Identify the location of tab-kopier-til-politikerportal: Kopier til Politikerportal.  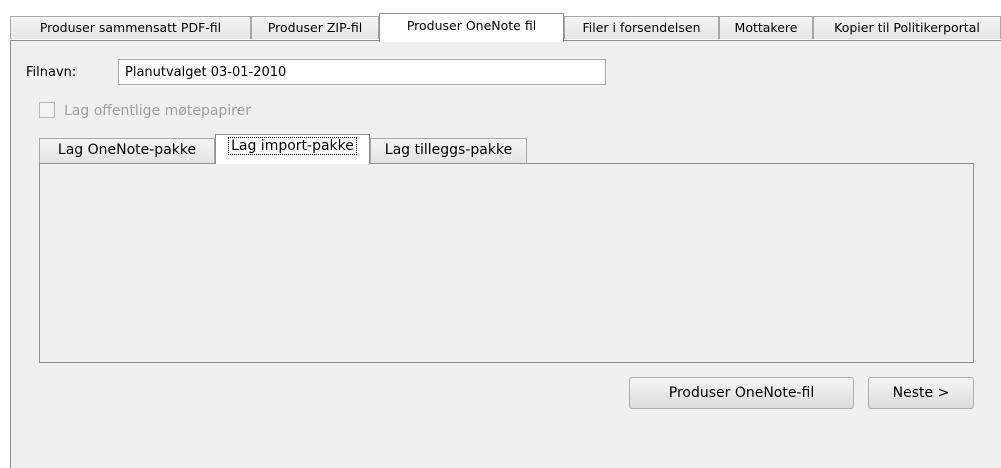
(907, 27).